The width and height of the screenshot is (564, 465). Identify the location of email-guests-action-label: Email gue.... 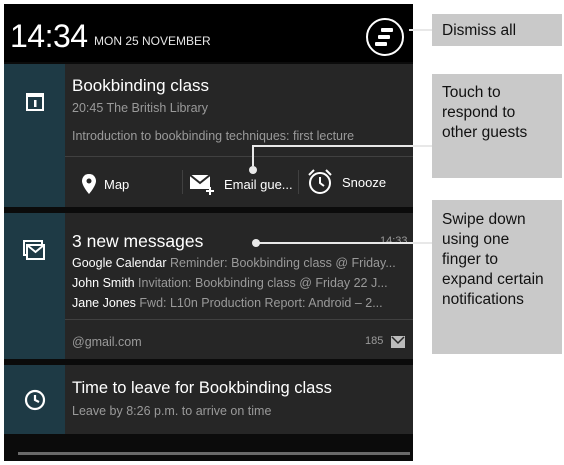
(258, 184).